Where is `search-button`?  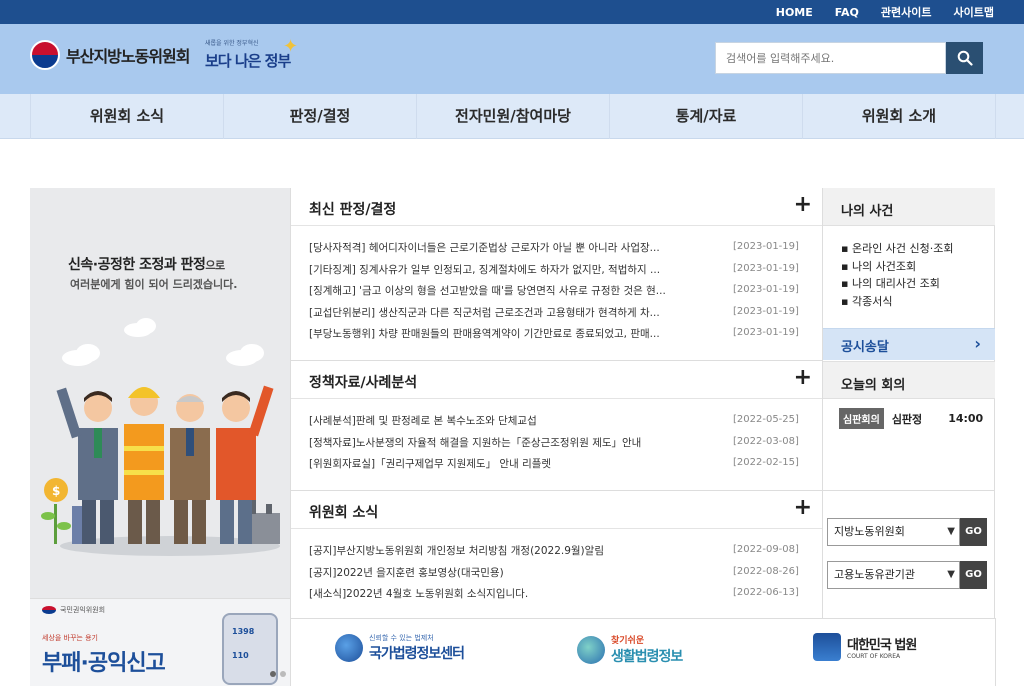 search-button is located at coordinates (964, 58).